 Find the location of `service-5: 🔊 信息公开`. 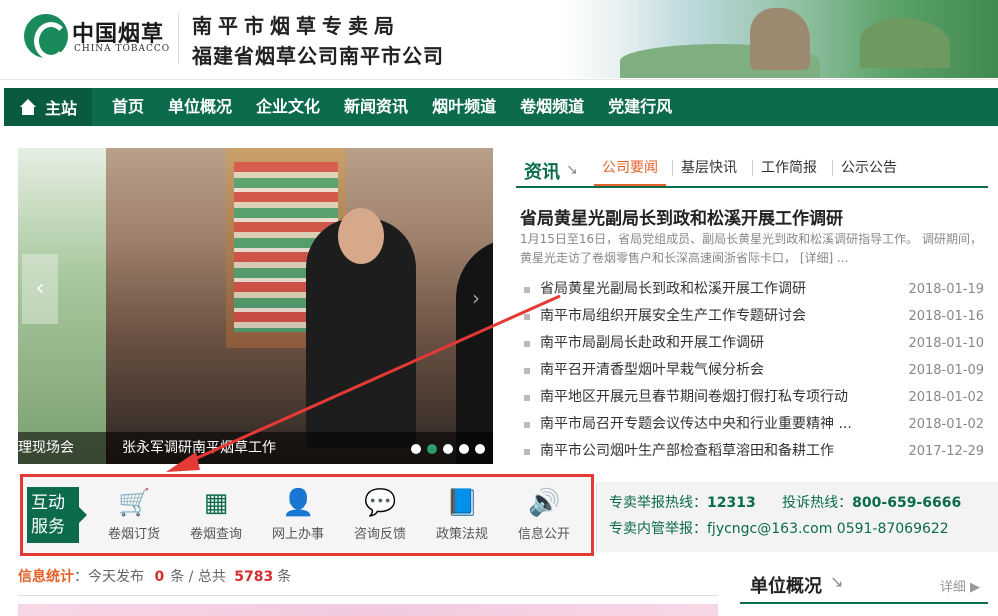

service-5: 🔊 信息公开 is located at coordinates (544, 517).